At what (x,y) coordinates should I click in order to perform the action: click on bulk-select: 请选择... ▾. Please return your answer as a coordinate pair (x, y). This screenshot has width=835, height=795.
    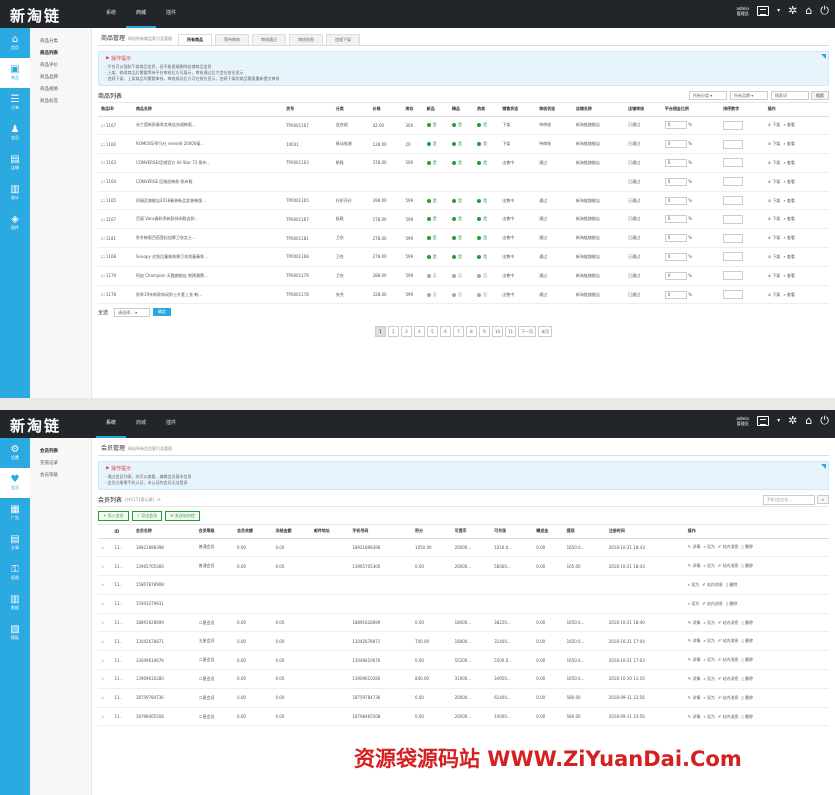
    Looking at the image, I should click on (132, 312).